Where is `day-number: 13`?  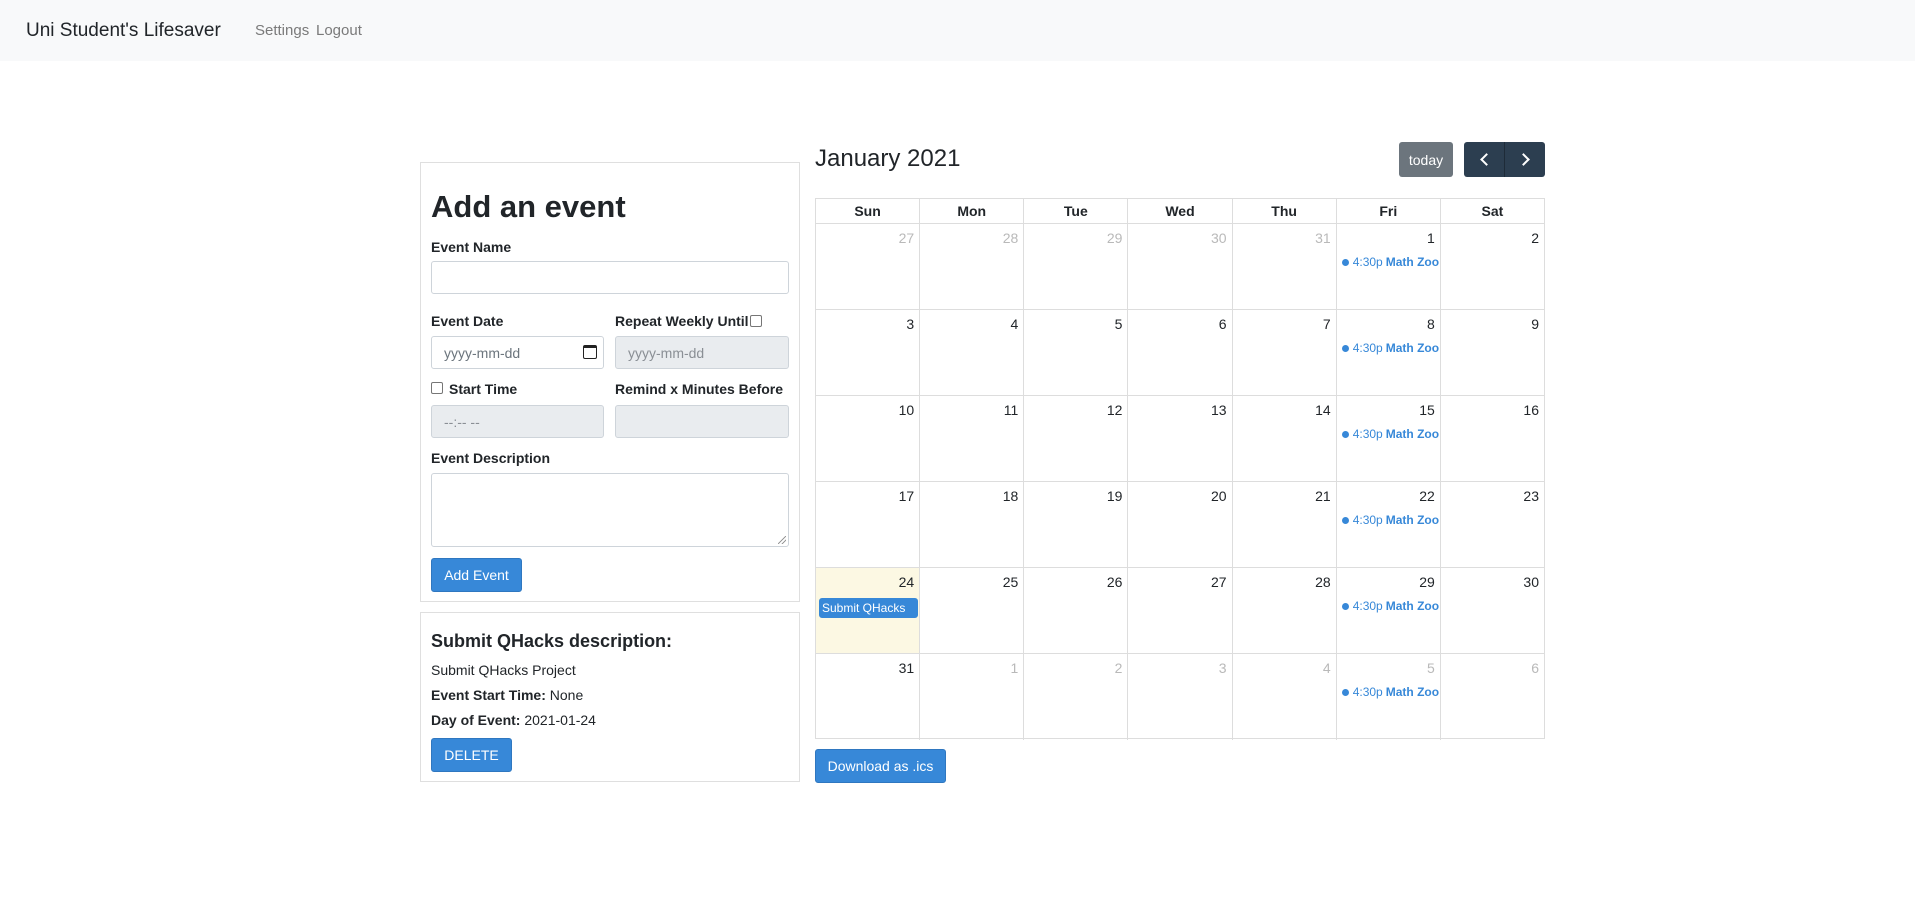
day-number: 13 is located at coordinates (1219, 410).